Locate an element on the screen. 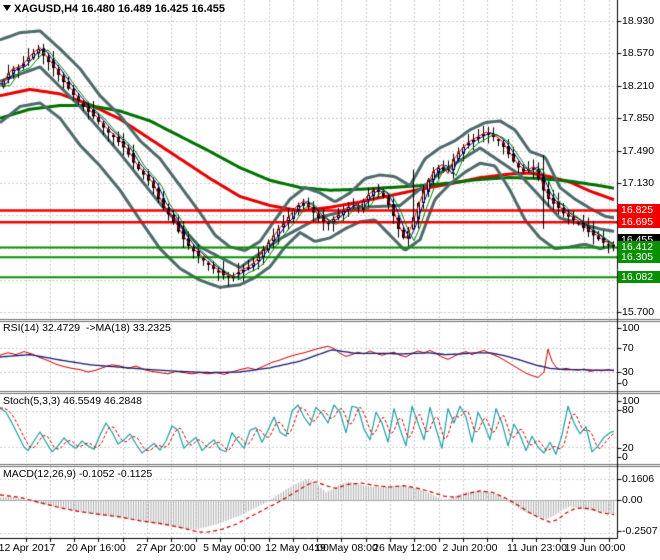  price-axis-label: 18.210 is located at coordinates (638, 86).